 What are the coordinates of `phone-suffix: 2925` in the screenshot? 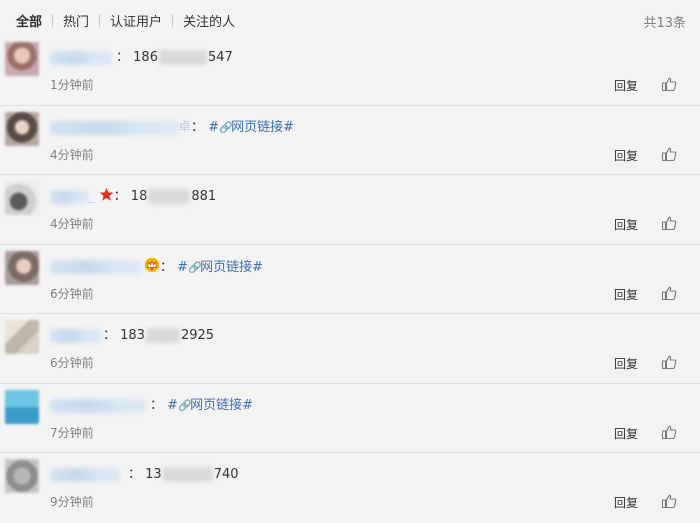 It's located at (197, 335).